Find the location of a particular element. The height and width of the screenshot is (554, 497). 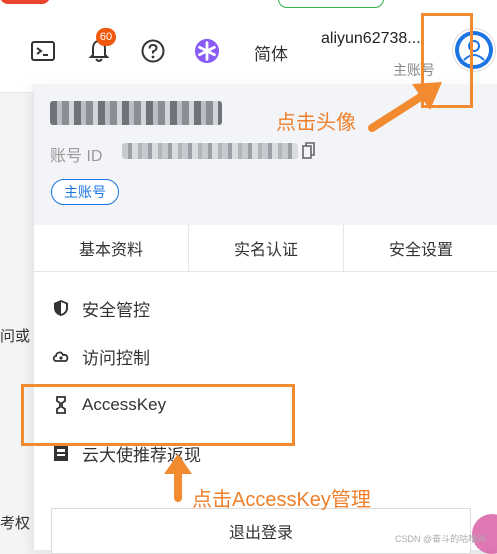

account-id-label: 账号 ID is located at coordinates (76, 156).